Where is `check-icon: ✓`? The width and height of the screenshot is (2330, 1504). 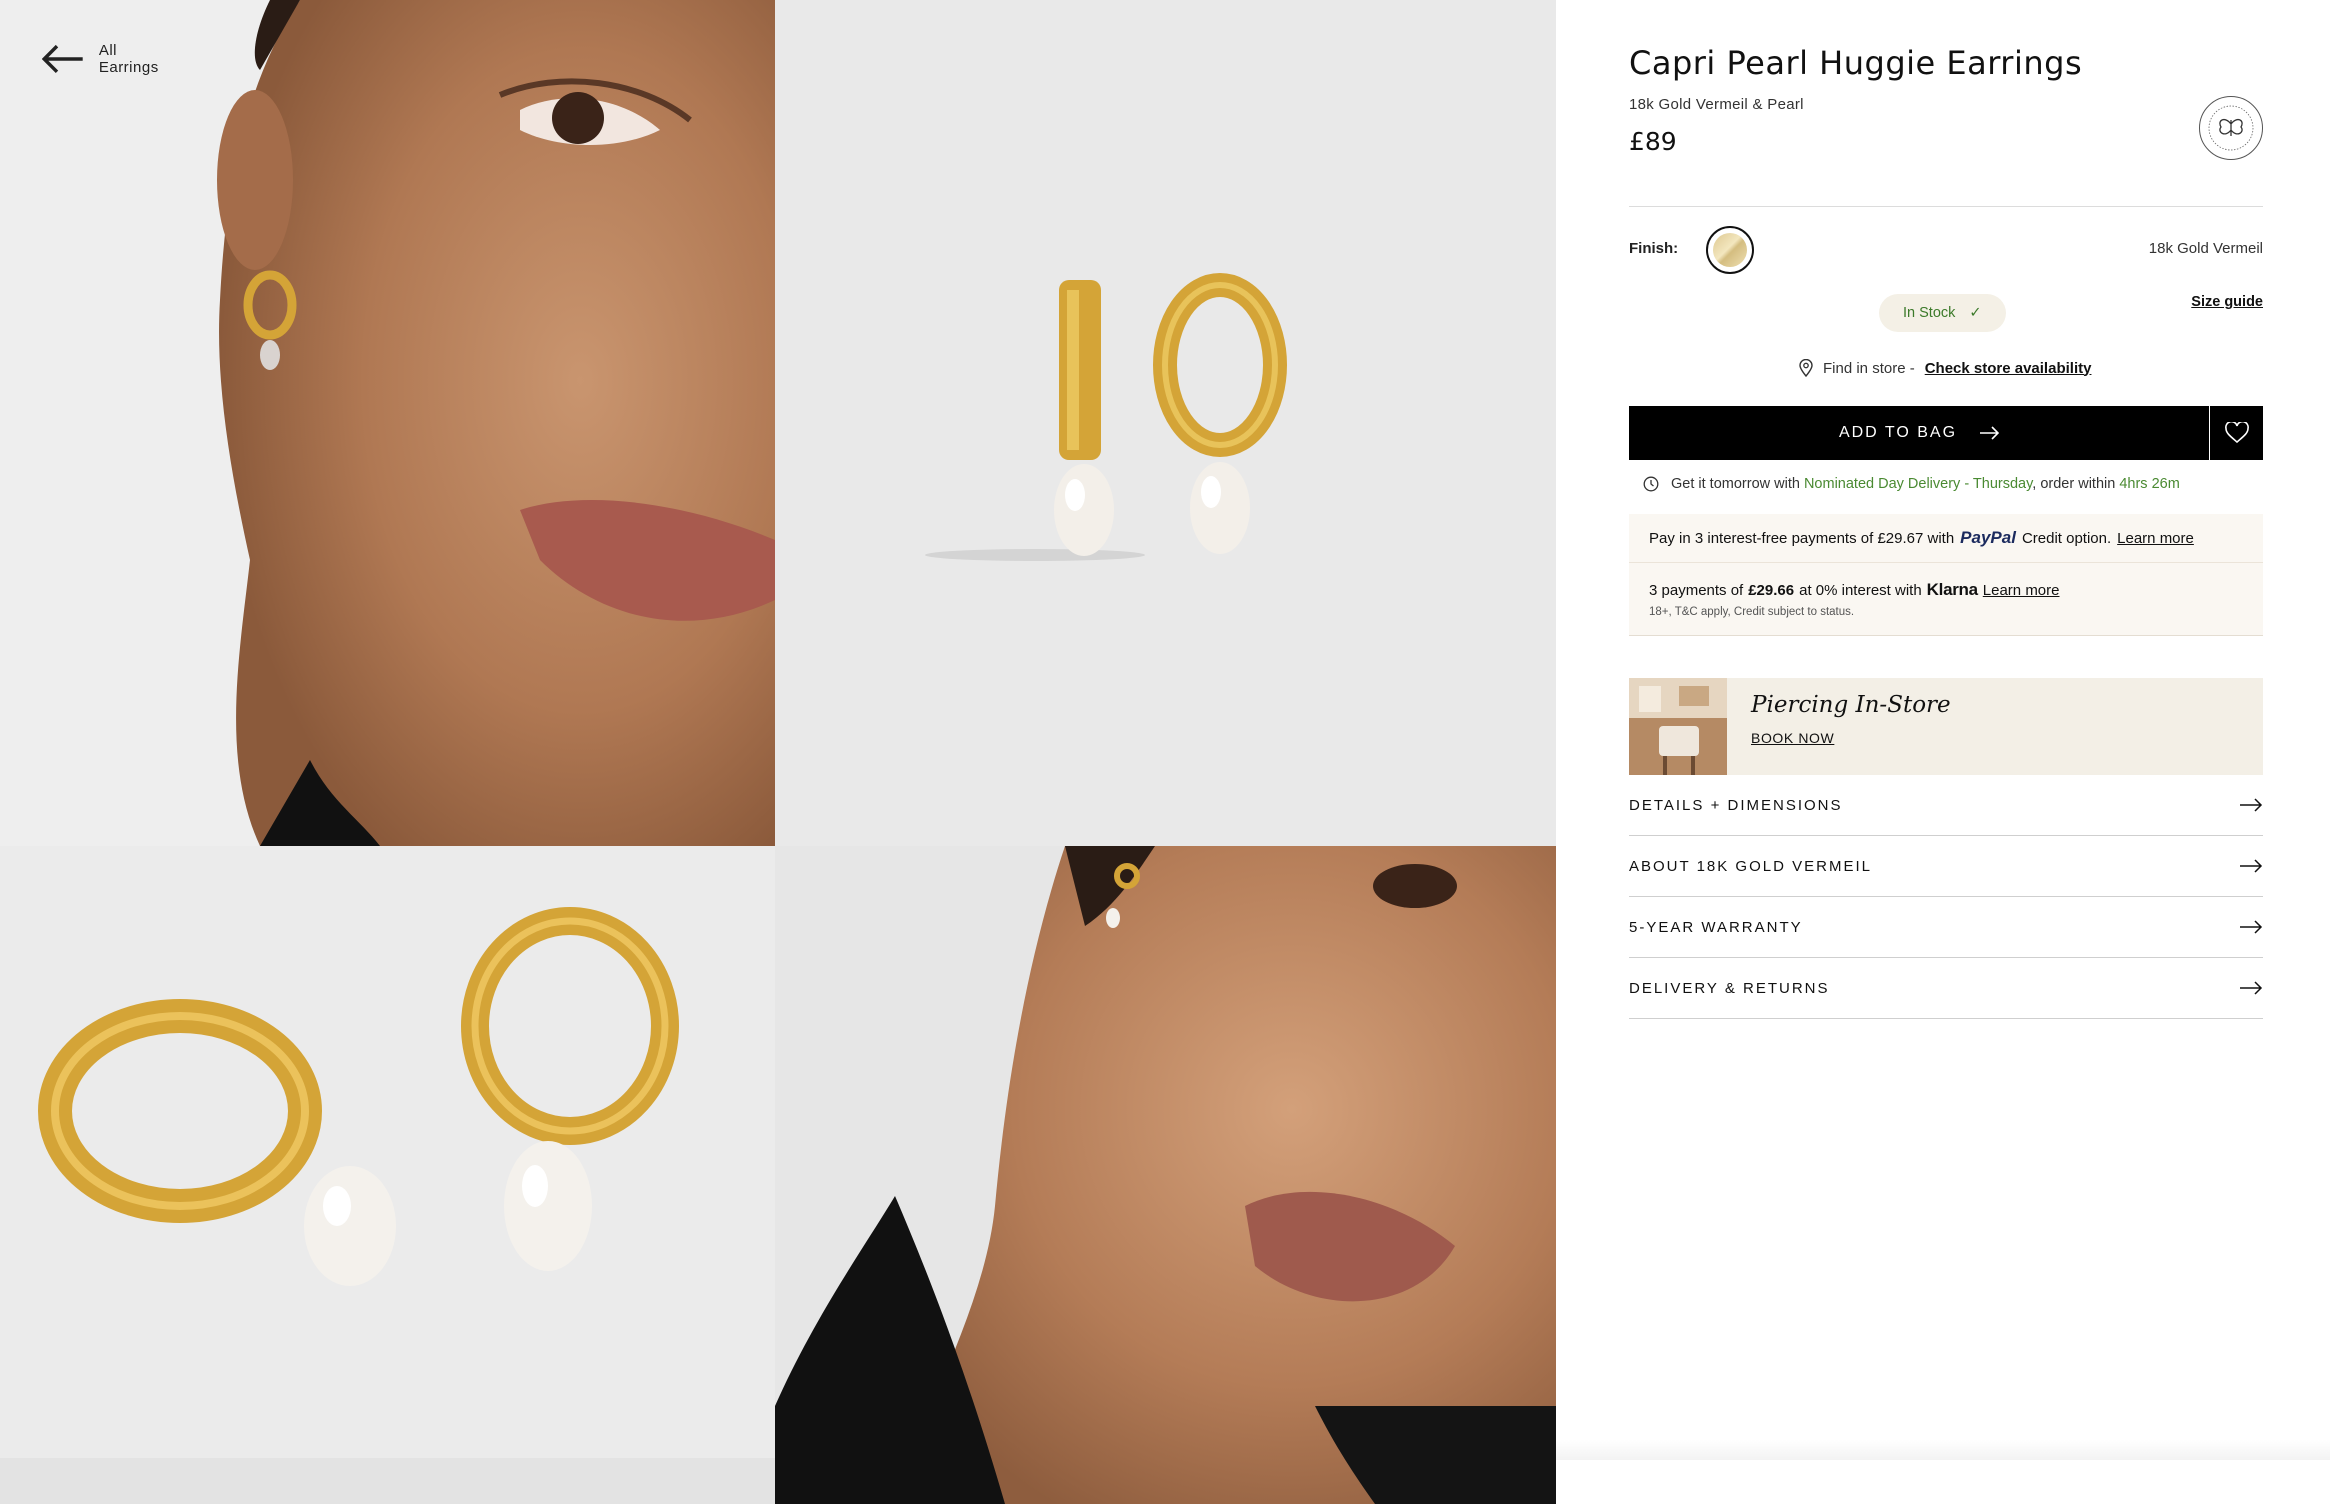 check-icon: ✓ is located at coordinates (1975, 313).